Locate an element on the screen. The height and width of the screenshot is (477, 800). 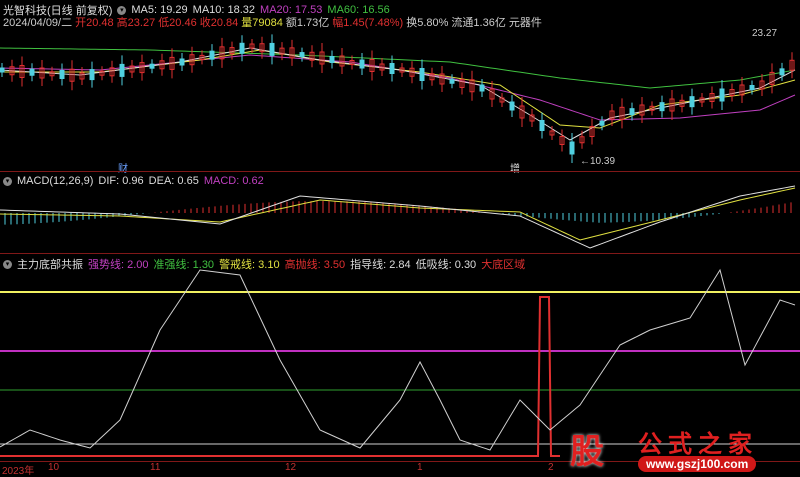
axis-label-oct: 10 is located at coordinates (54, 467).